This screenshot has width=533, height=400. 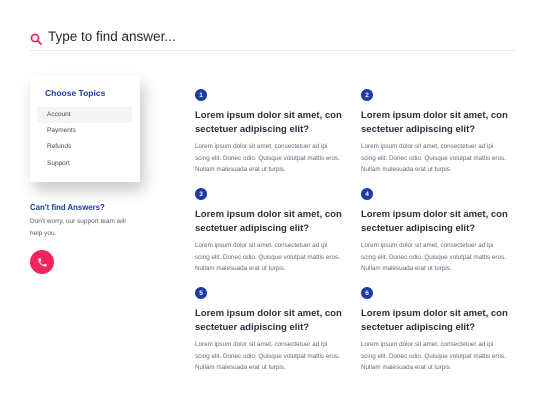 I want to click on faq-number-badge: 2, so click(x=367, y=95).